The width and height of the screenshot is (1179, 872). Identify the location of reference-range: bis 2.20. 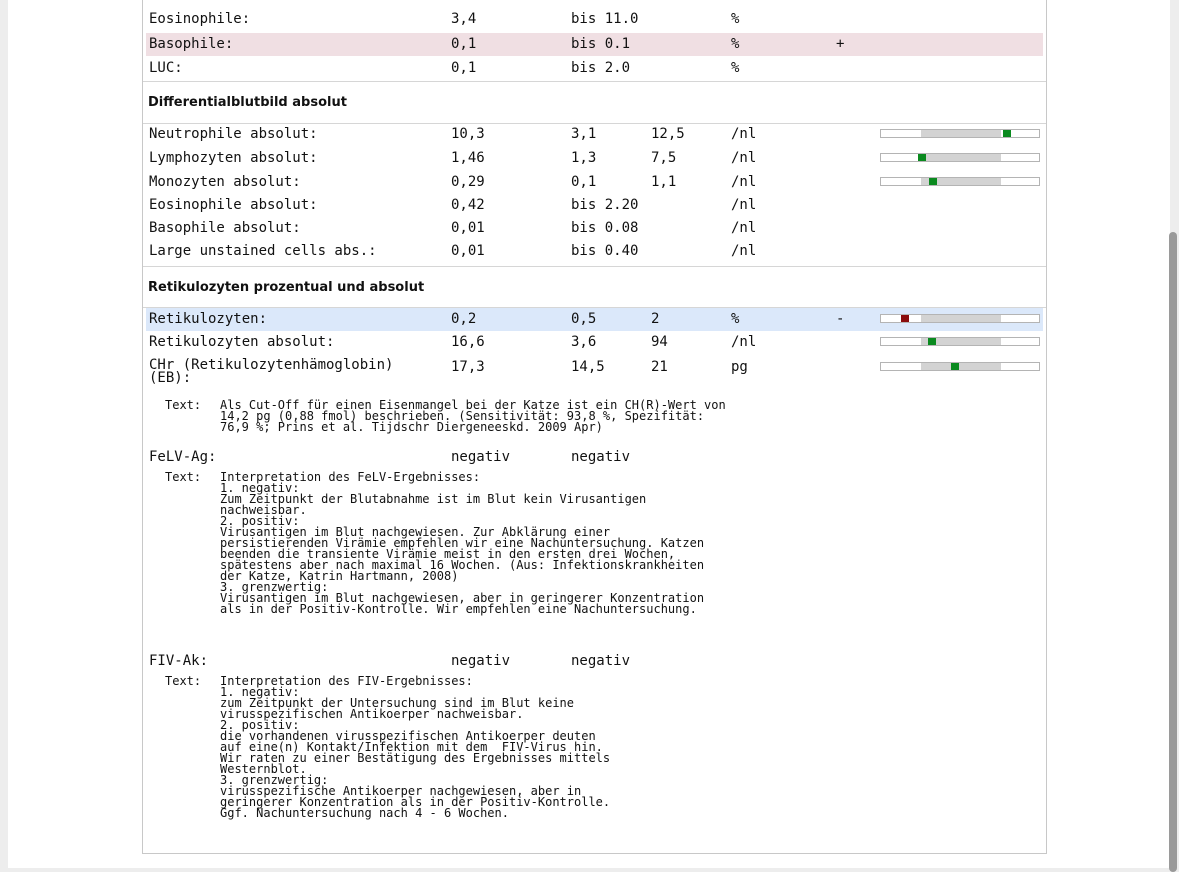
(605, 205).